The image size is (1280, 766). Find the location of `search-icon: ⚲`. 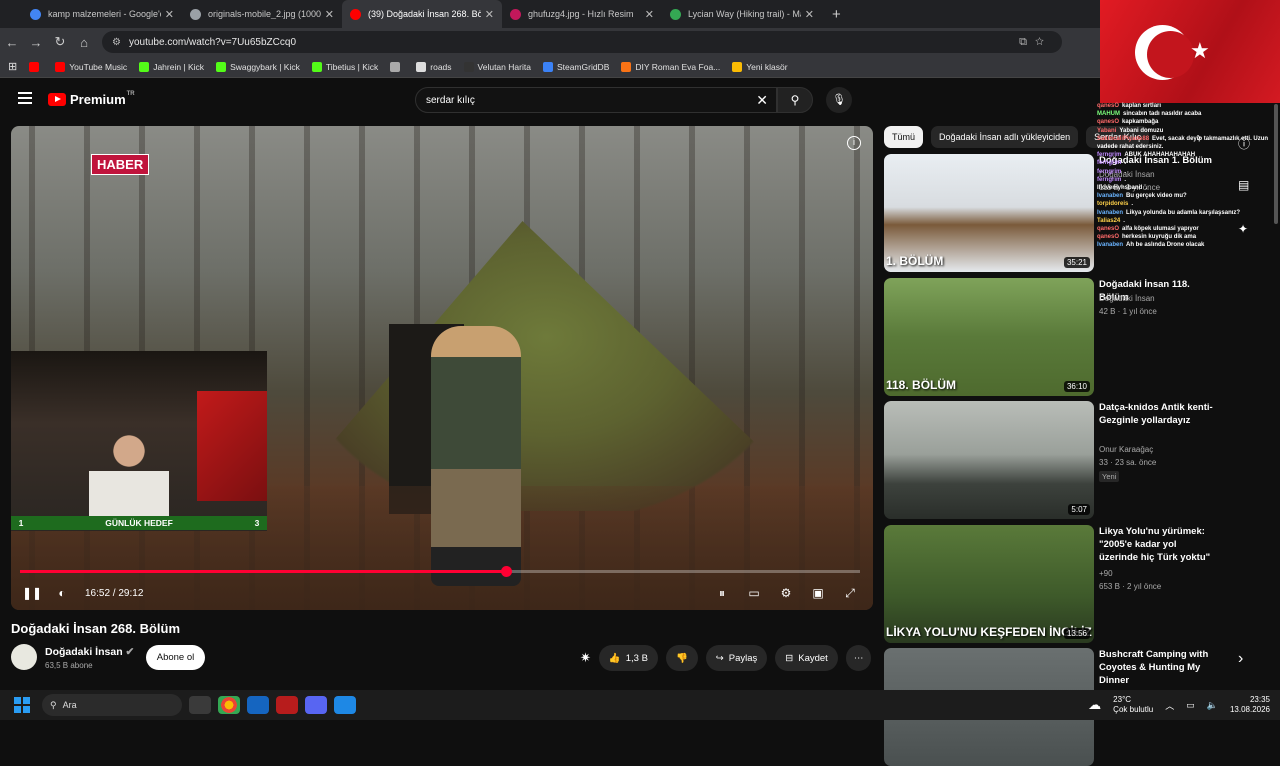

search-icon: ⚲ is located at coordinates (795, 100).